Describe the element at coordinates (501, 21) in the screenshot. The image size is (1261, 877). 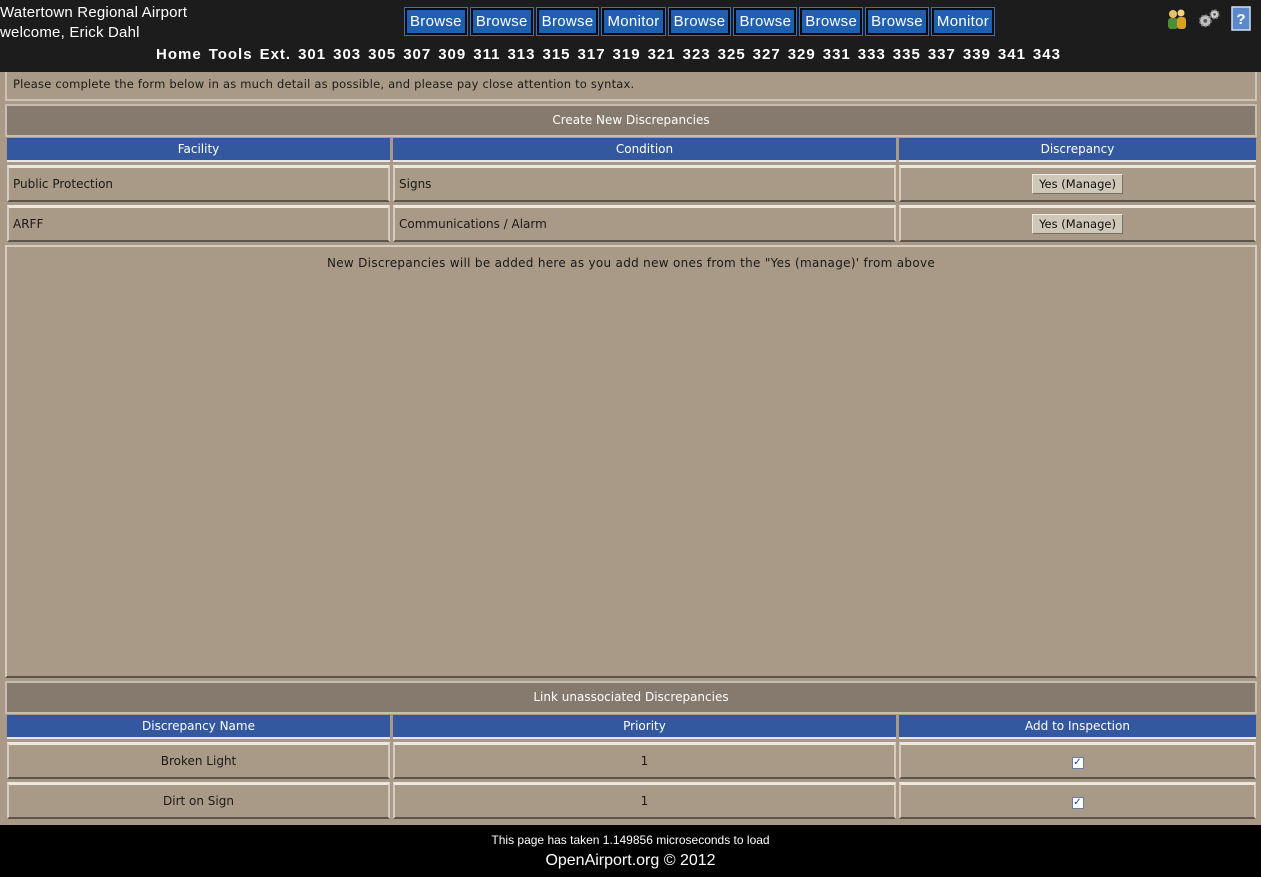
I see `browse-button-2: Browse` at that location.